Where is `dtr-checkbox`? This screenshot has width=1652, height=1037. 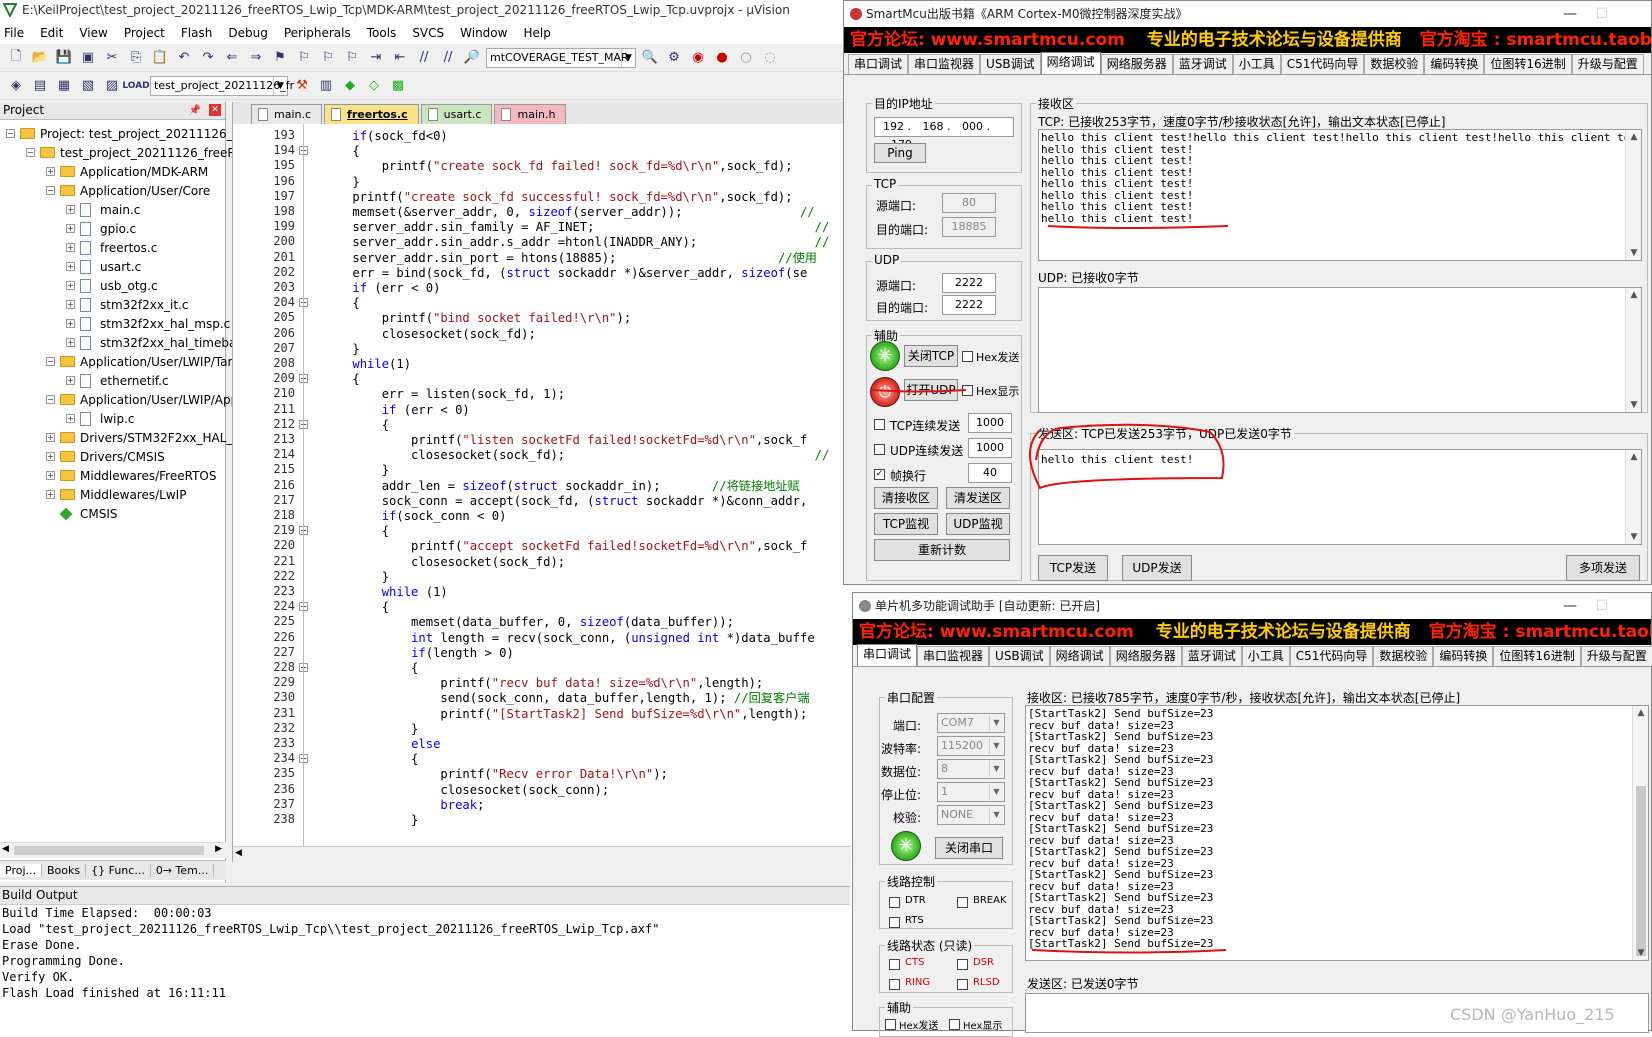 dtr-checkbox is located at coordinates (894, 902).